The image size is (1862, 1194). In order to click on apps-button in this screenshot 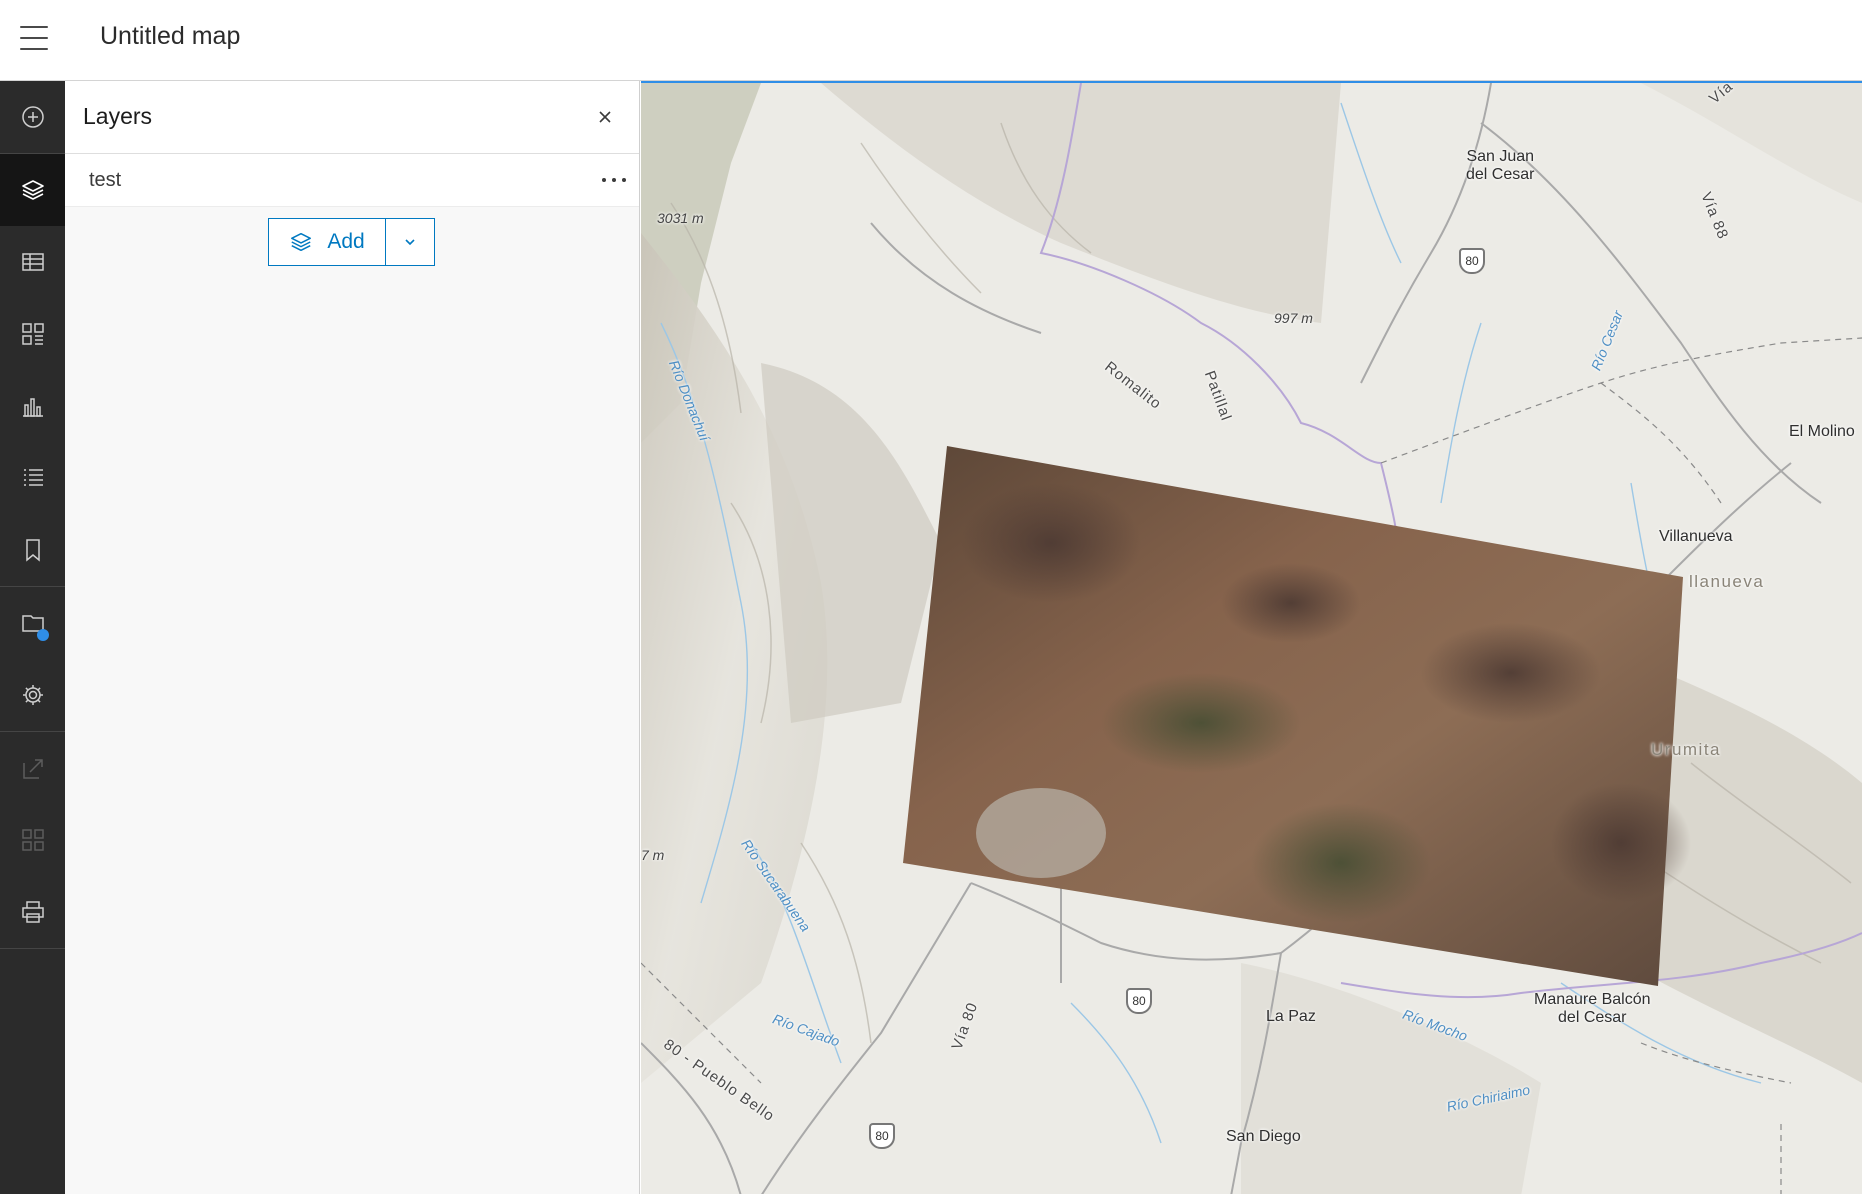, I will do `click(32, 840)`.